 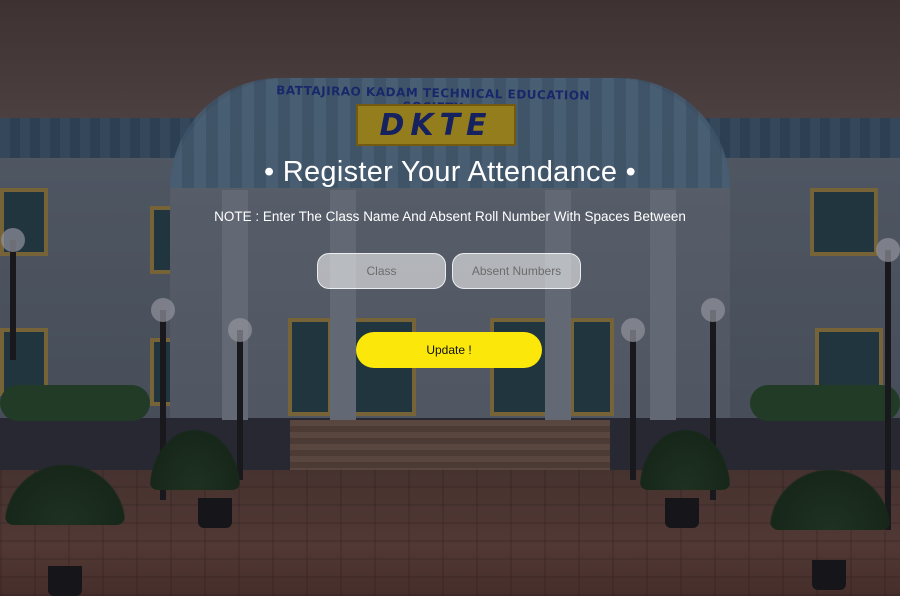 What do you see at coordinates (516, 271) in the screenshot?
I see `absent-numbers-input` at bounding box center [516, 271].